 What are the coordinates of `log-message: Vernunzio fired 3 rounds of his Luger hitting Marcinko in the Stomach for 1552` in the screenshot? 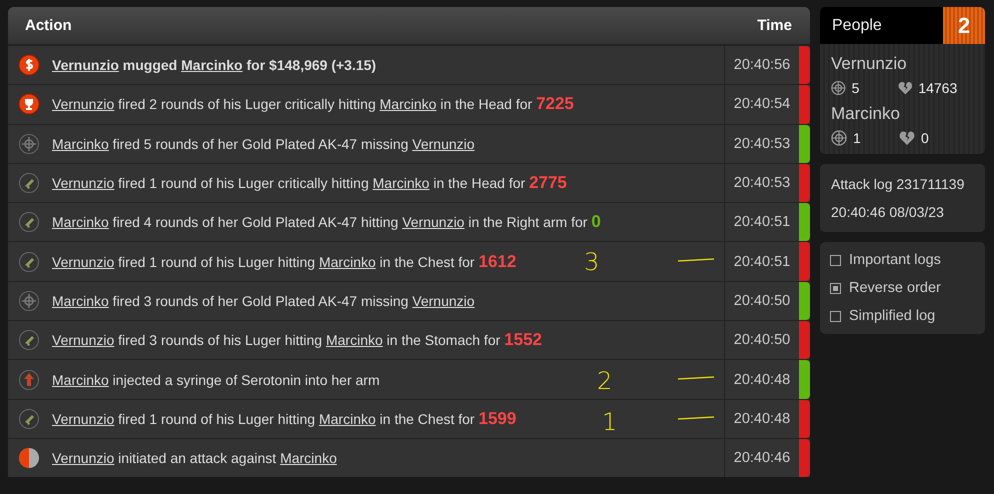 It's located at (297, 340).